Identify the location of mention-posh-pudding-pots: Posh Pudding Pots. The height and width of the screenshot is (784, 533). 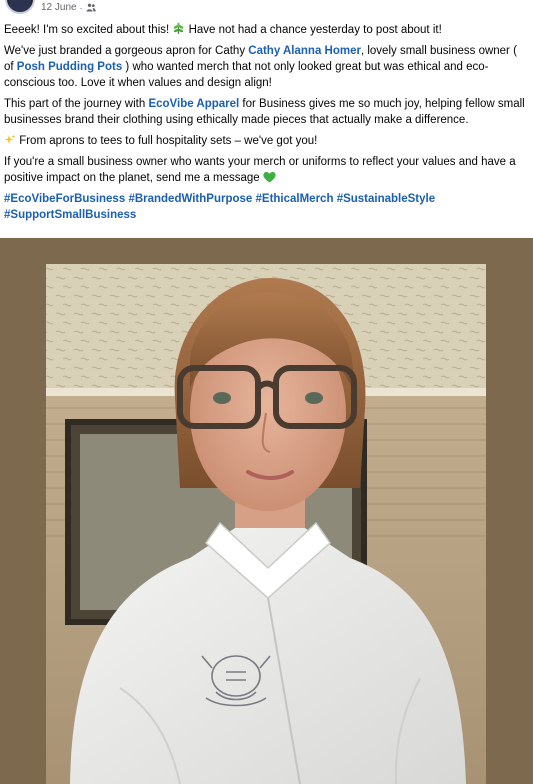
(69, 67).